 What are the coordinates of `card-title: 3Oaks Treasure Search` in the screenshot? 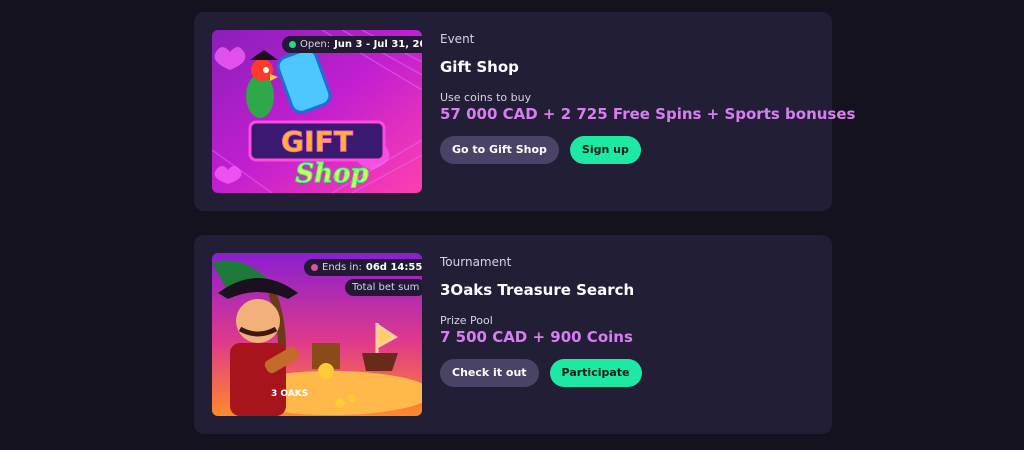 It's located at (537, 290).